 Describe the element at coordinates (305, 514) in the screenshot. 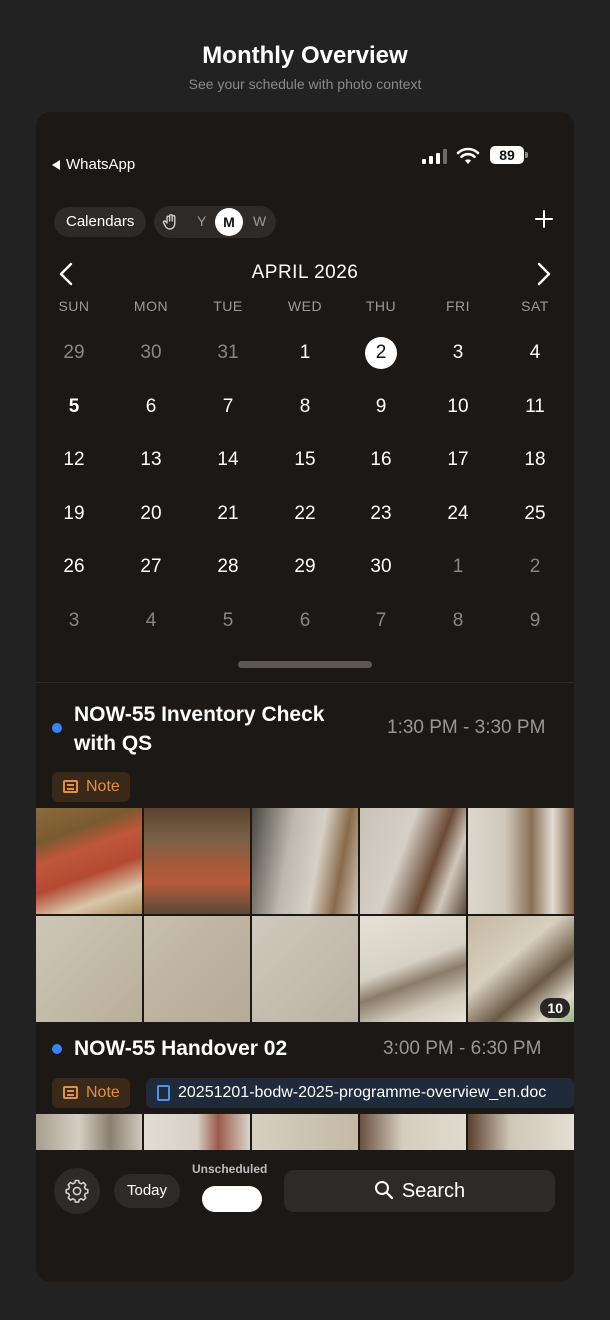

I see `calendar-day: 22` at that location.